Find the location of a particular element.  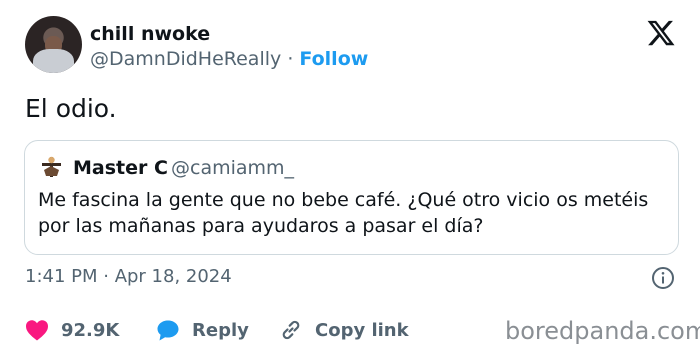

copy-link-label: Copy link is located at coordinates (362, 330).